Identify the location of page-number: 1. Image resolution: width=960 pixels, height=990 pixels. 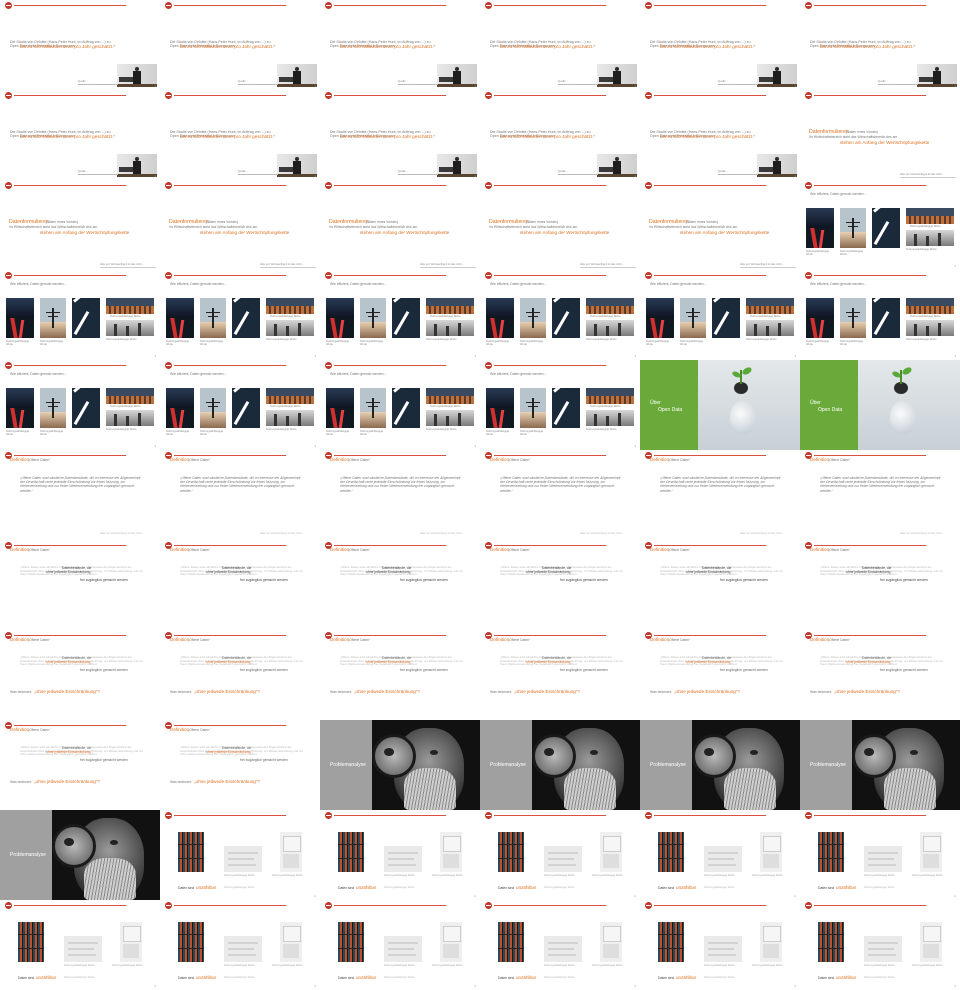
(635, 896).